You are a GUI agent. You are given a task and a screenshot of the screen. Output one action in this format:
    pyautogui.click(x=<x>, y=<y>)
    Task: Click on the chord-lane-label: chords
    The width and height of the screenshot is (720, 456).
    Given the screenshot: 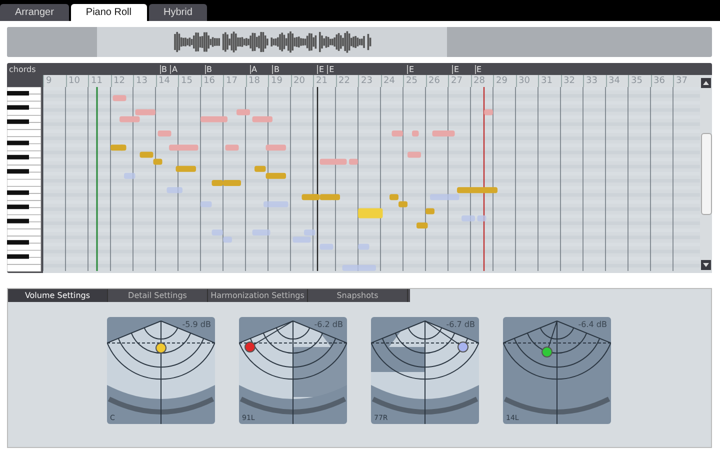 What is the action you would take?
    pyautogui.click(x=22, y=69)
    